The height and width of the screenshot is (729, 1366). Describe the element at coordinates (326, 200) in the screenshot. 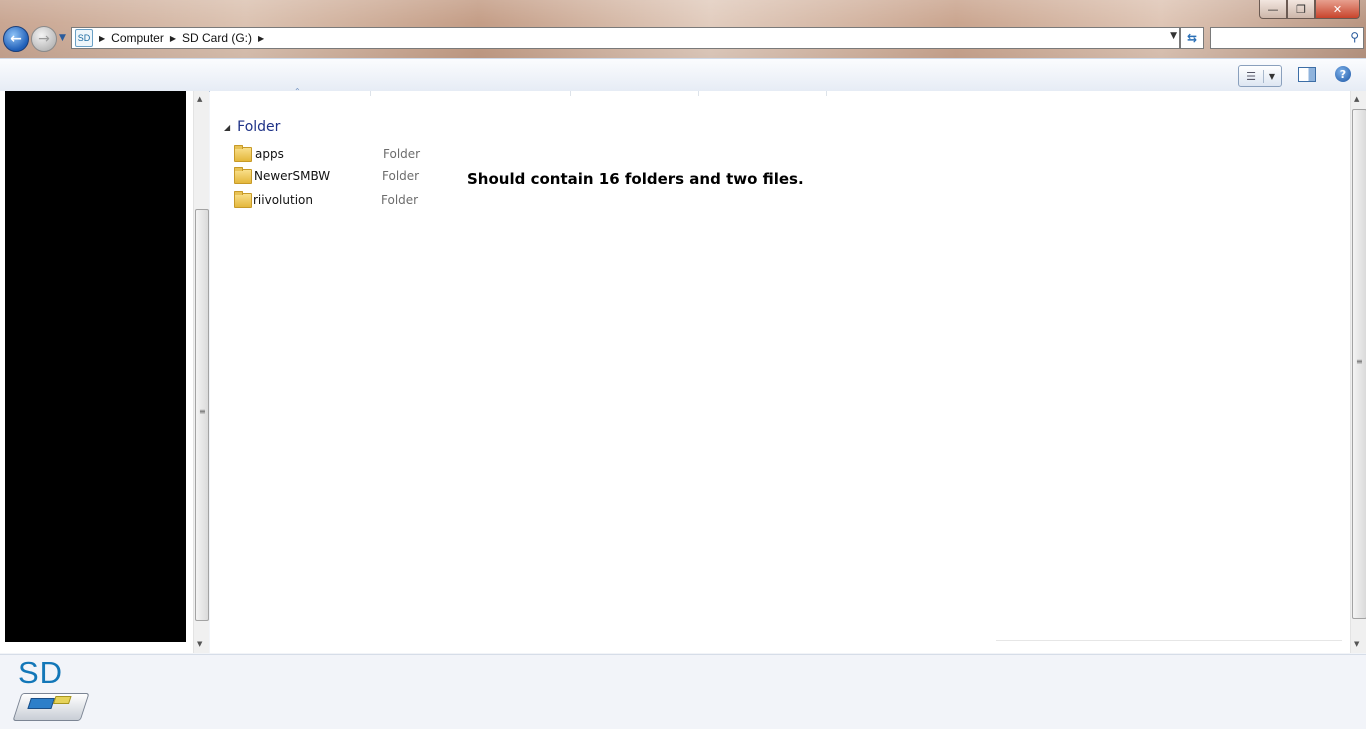

I see `list-item: riivolution Folder` at that location.